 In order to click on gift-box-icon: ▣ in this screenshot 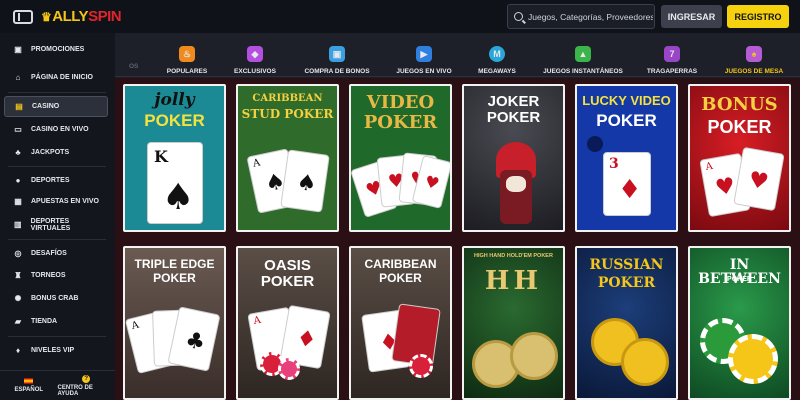, I will do `click(337, 54)`.